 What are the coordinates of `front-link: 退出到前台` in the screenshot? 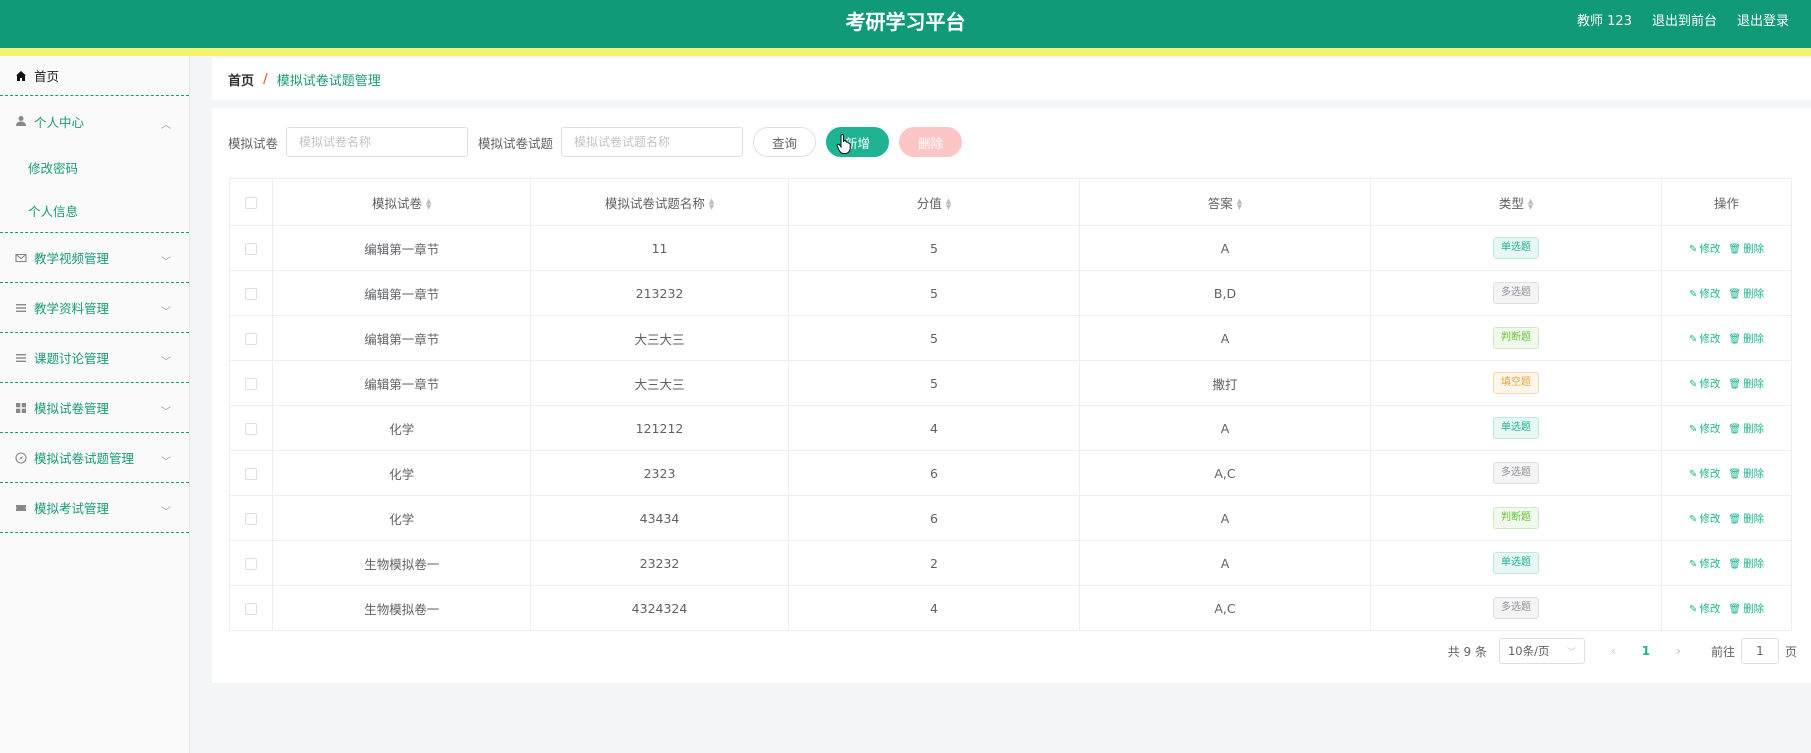 It's located at (1684, 19).